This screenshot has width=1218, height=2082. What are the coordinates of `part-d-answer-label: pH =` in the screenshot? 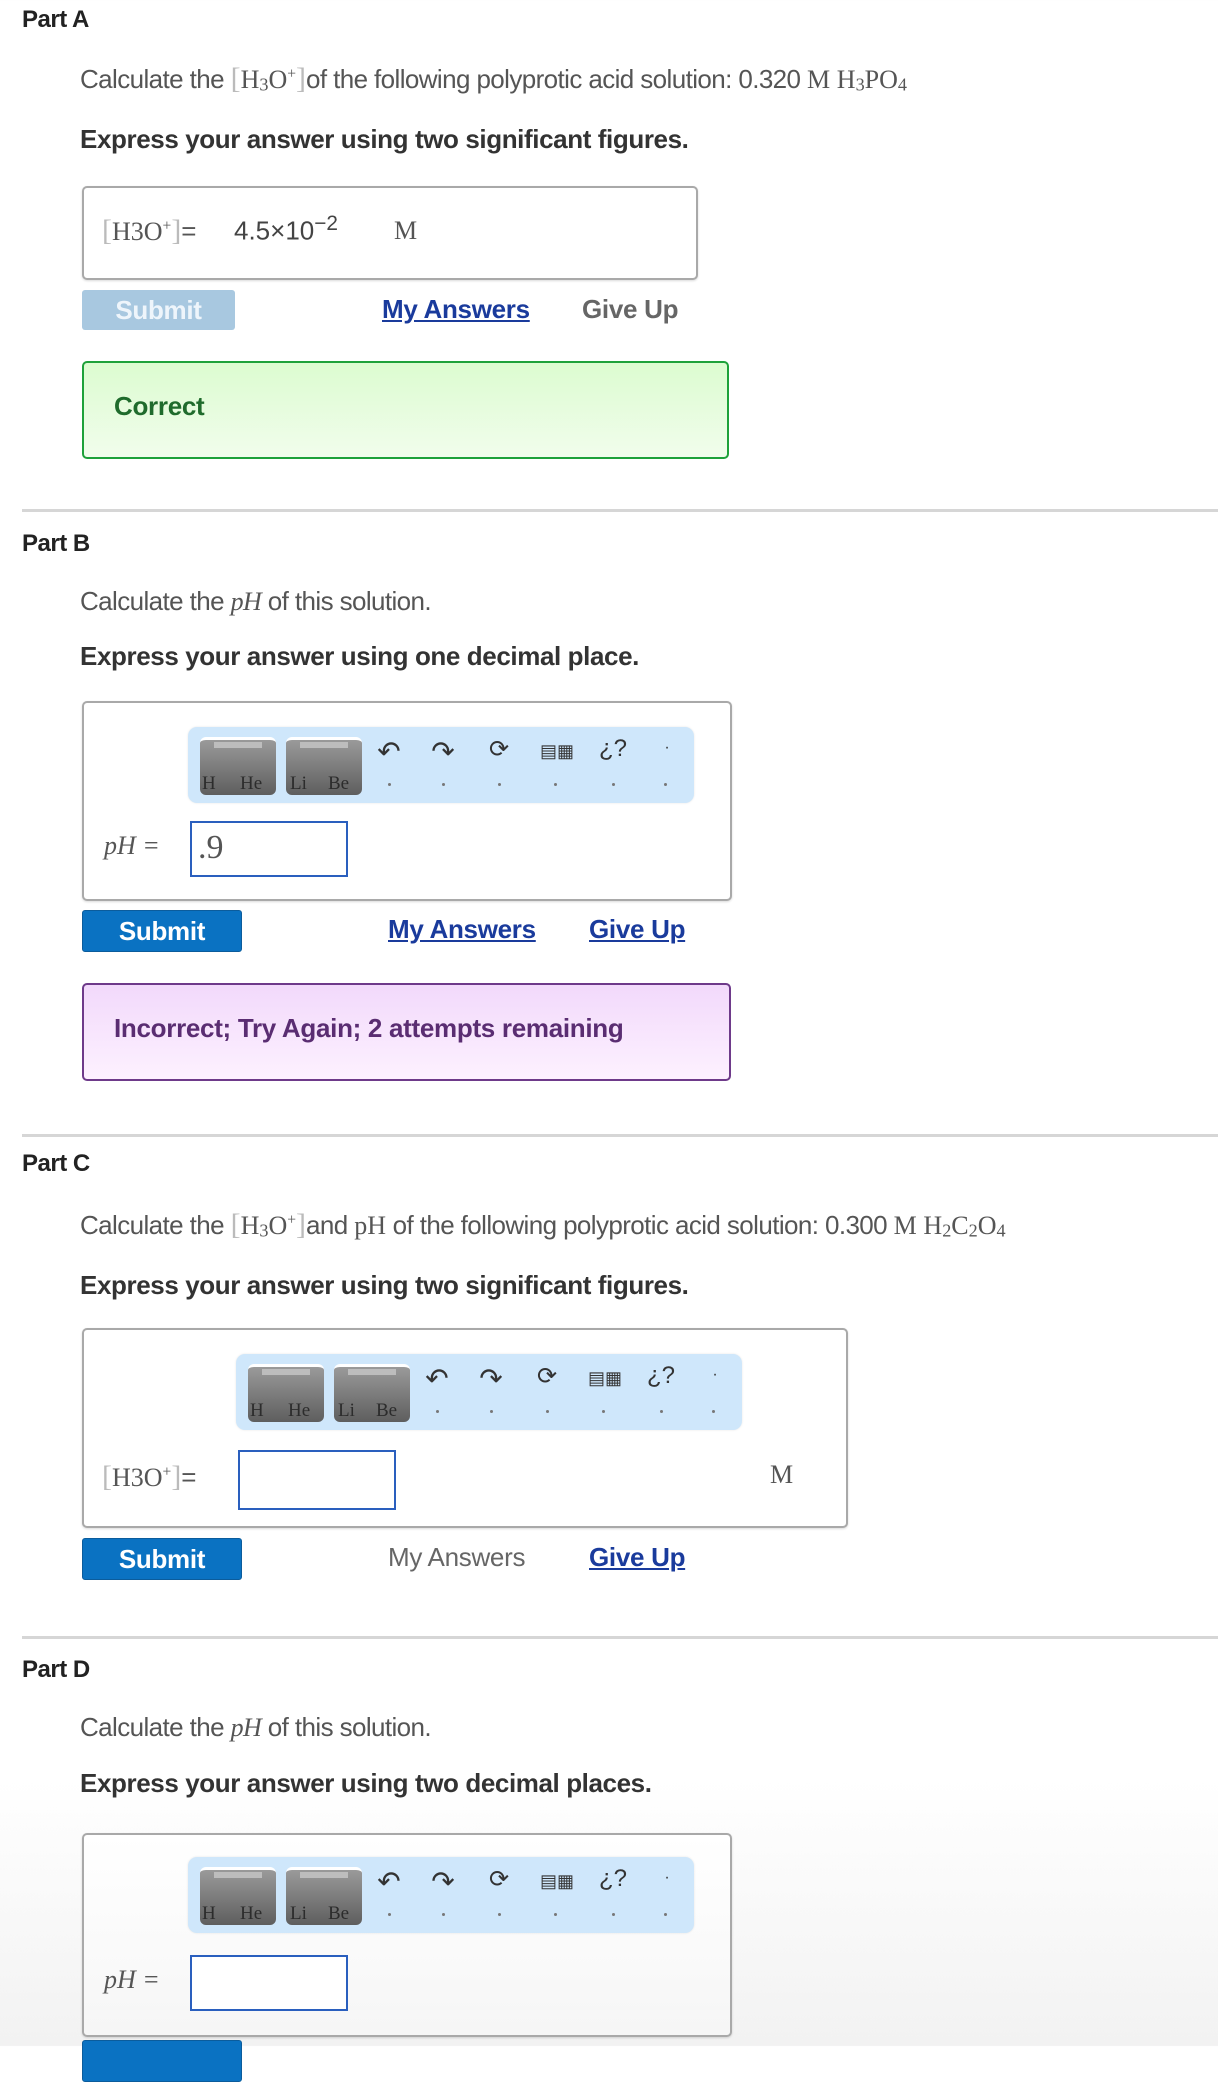 It's located at (132, 1979).